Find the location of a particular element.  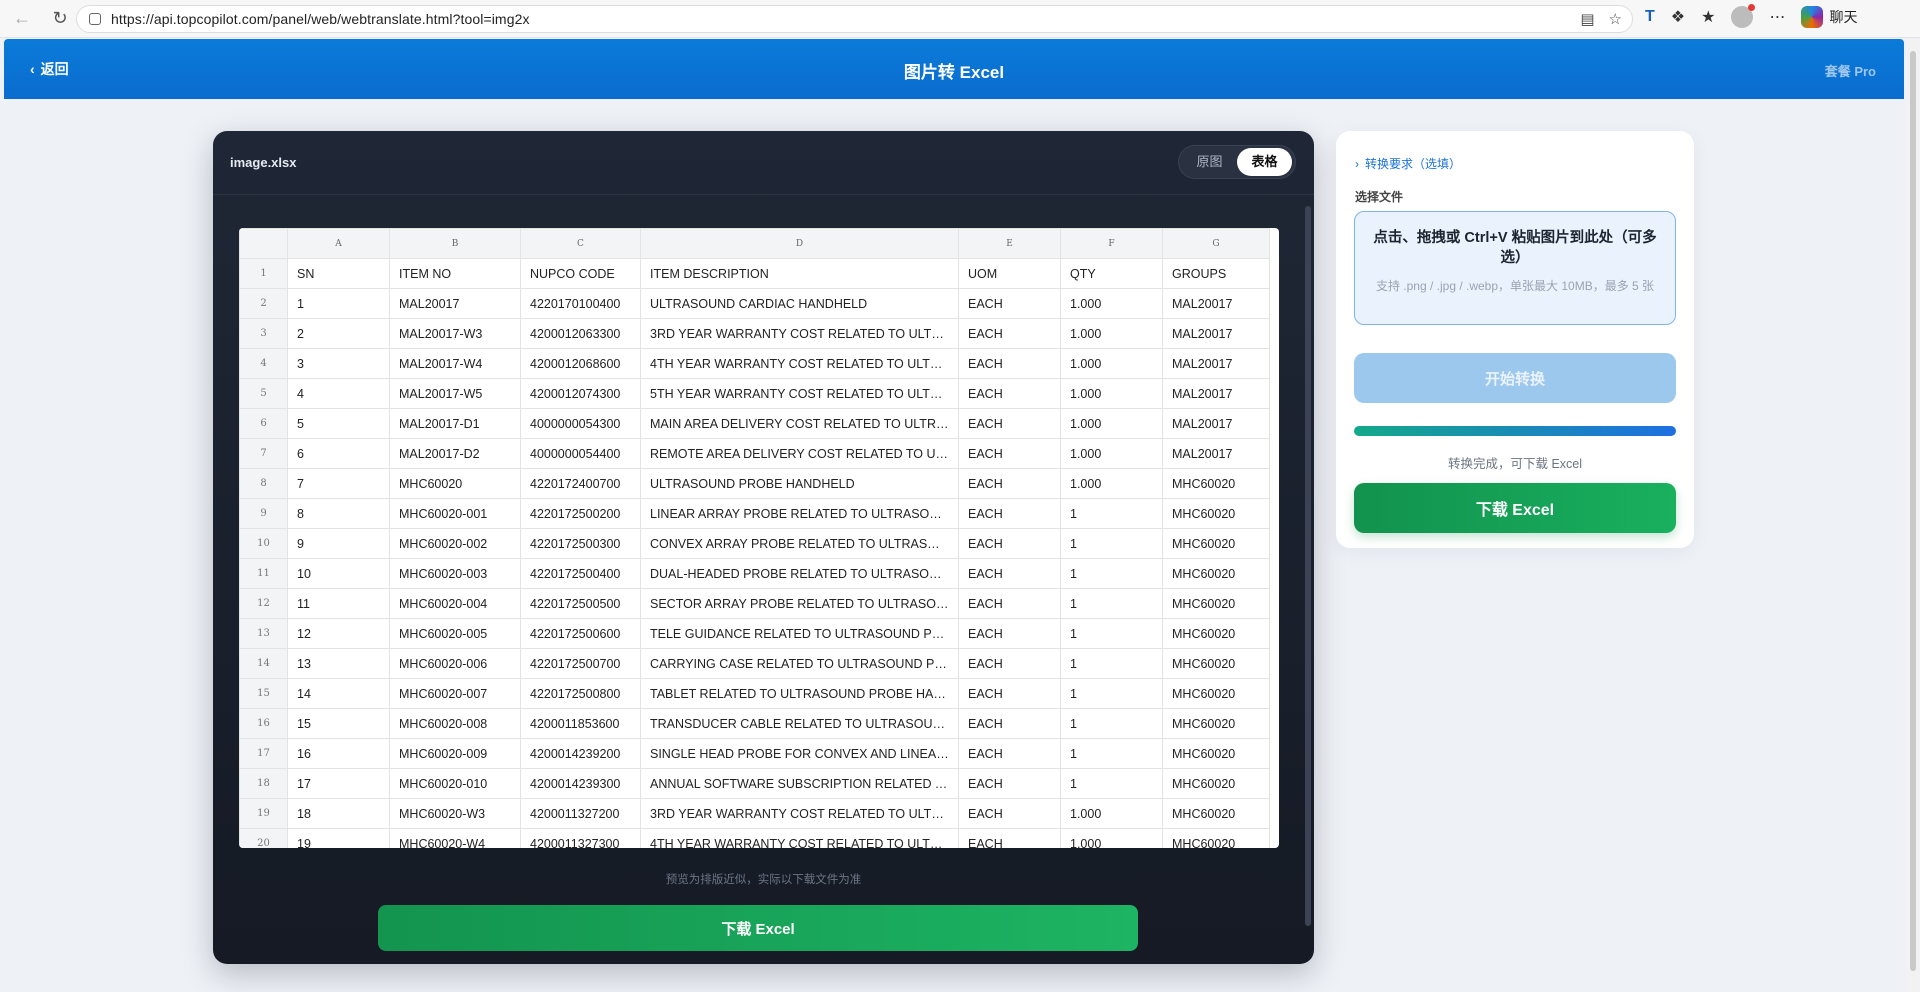

table-cell: ULTRASOUND CARDIAC HANDHELD is located at coordinates (799, 303).